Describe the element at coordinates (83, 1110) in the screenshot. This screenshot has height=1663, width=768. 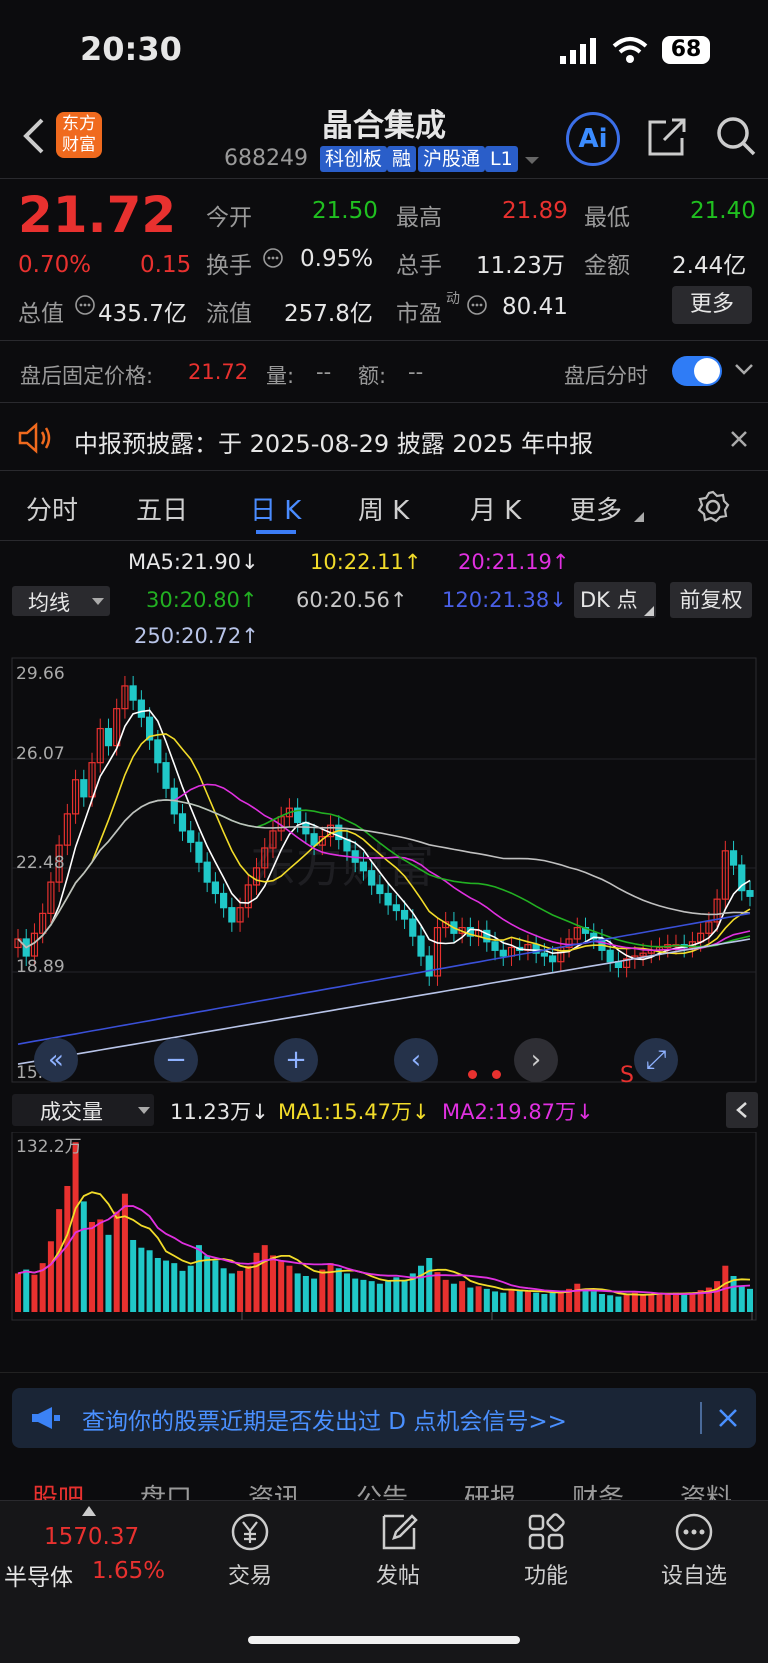
I see `indicator-select: 成交量` at that location.